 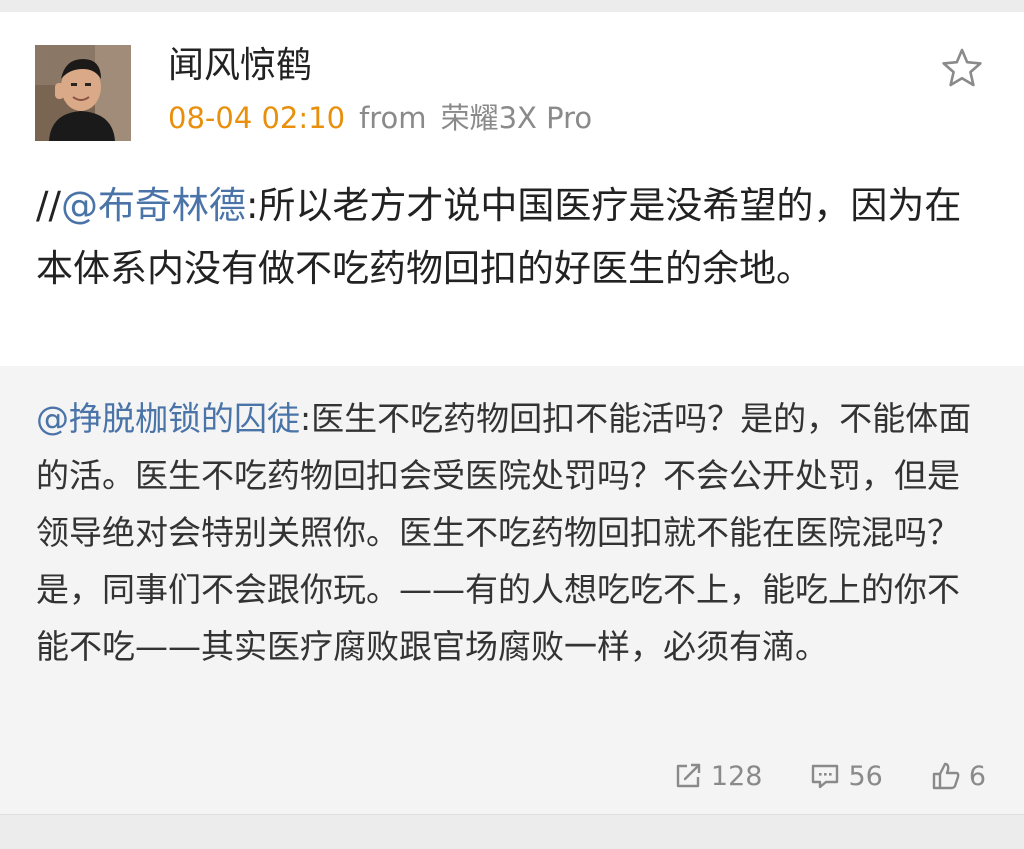 I want to click on author-name: 闻风惊鹤, so click(x=240, y=66).